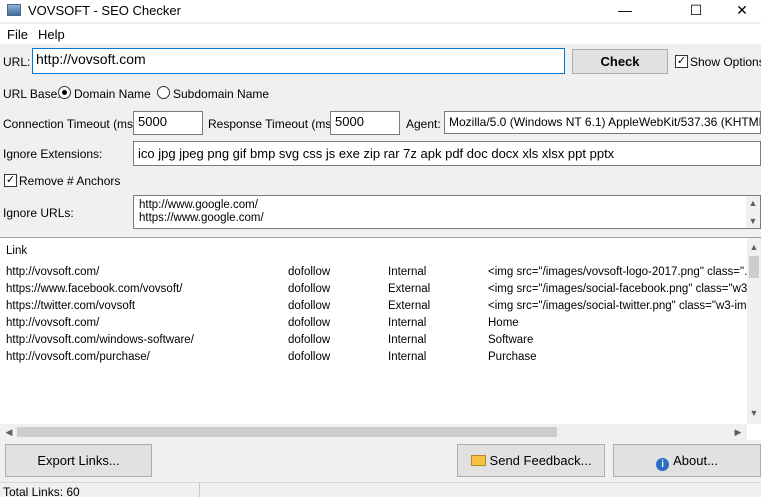 This screenshot has width=761, height=497. Describe the element at coordinates (201, 218) in the screenshot. I see `ignore-url-line: https://www.google.com/` at that location.